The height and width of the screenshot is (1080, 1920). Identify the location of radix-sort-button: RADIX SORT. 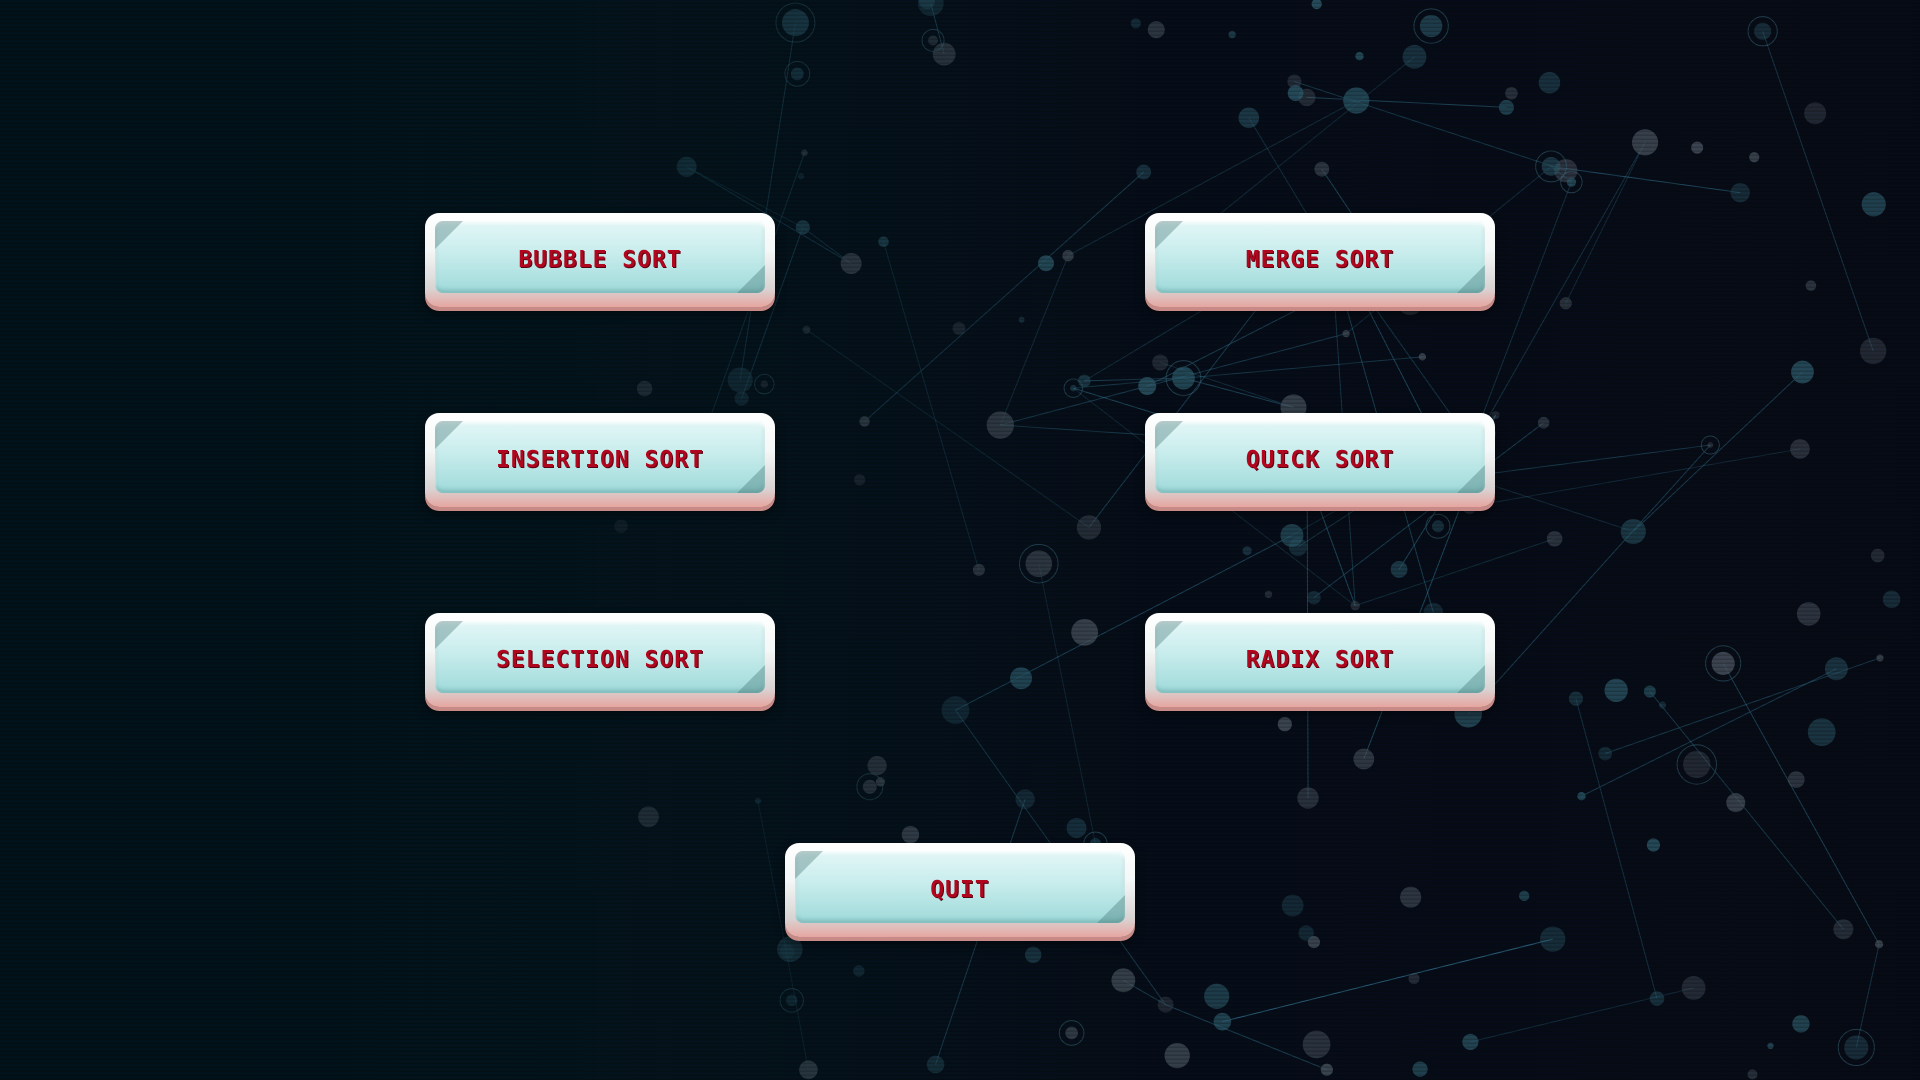
(1320, 660).